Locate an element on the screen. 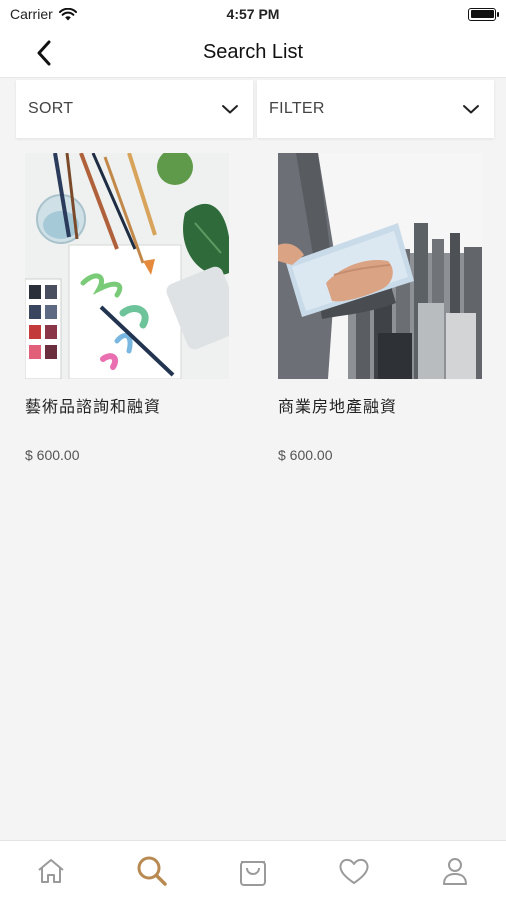  tab-search is located at coordinates (152, 871).